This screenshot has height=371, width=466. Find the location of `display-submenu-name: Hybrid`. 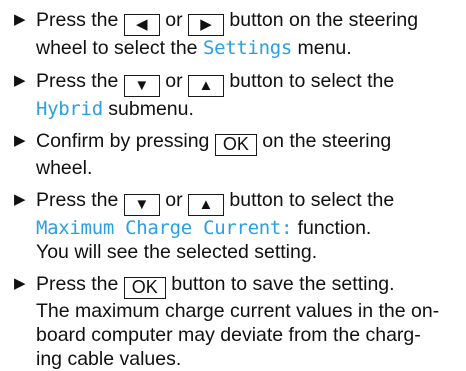

display-submenu-name: Hybrid is located at coordinates (69, 109).